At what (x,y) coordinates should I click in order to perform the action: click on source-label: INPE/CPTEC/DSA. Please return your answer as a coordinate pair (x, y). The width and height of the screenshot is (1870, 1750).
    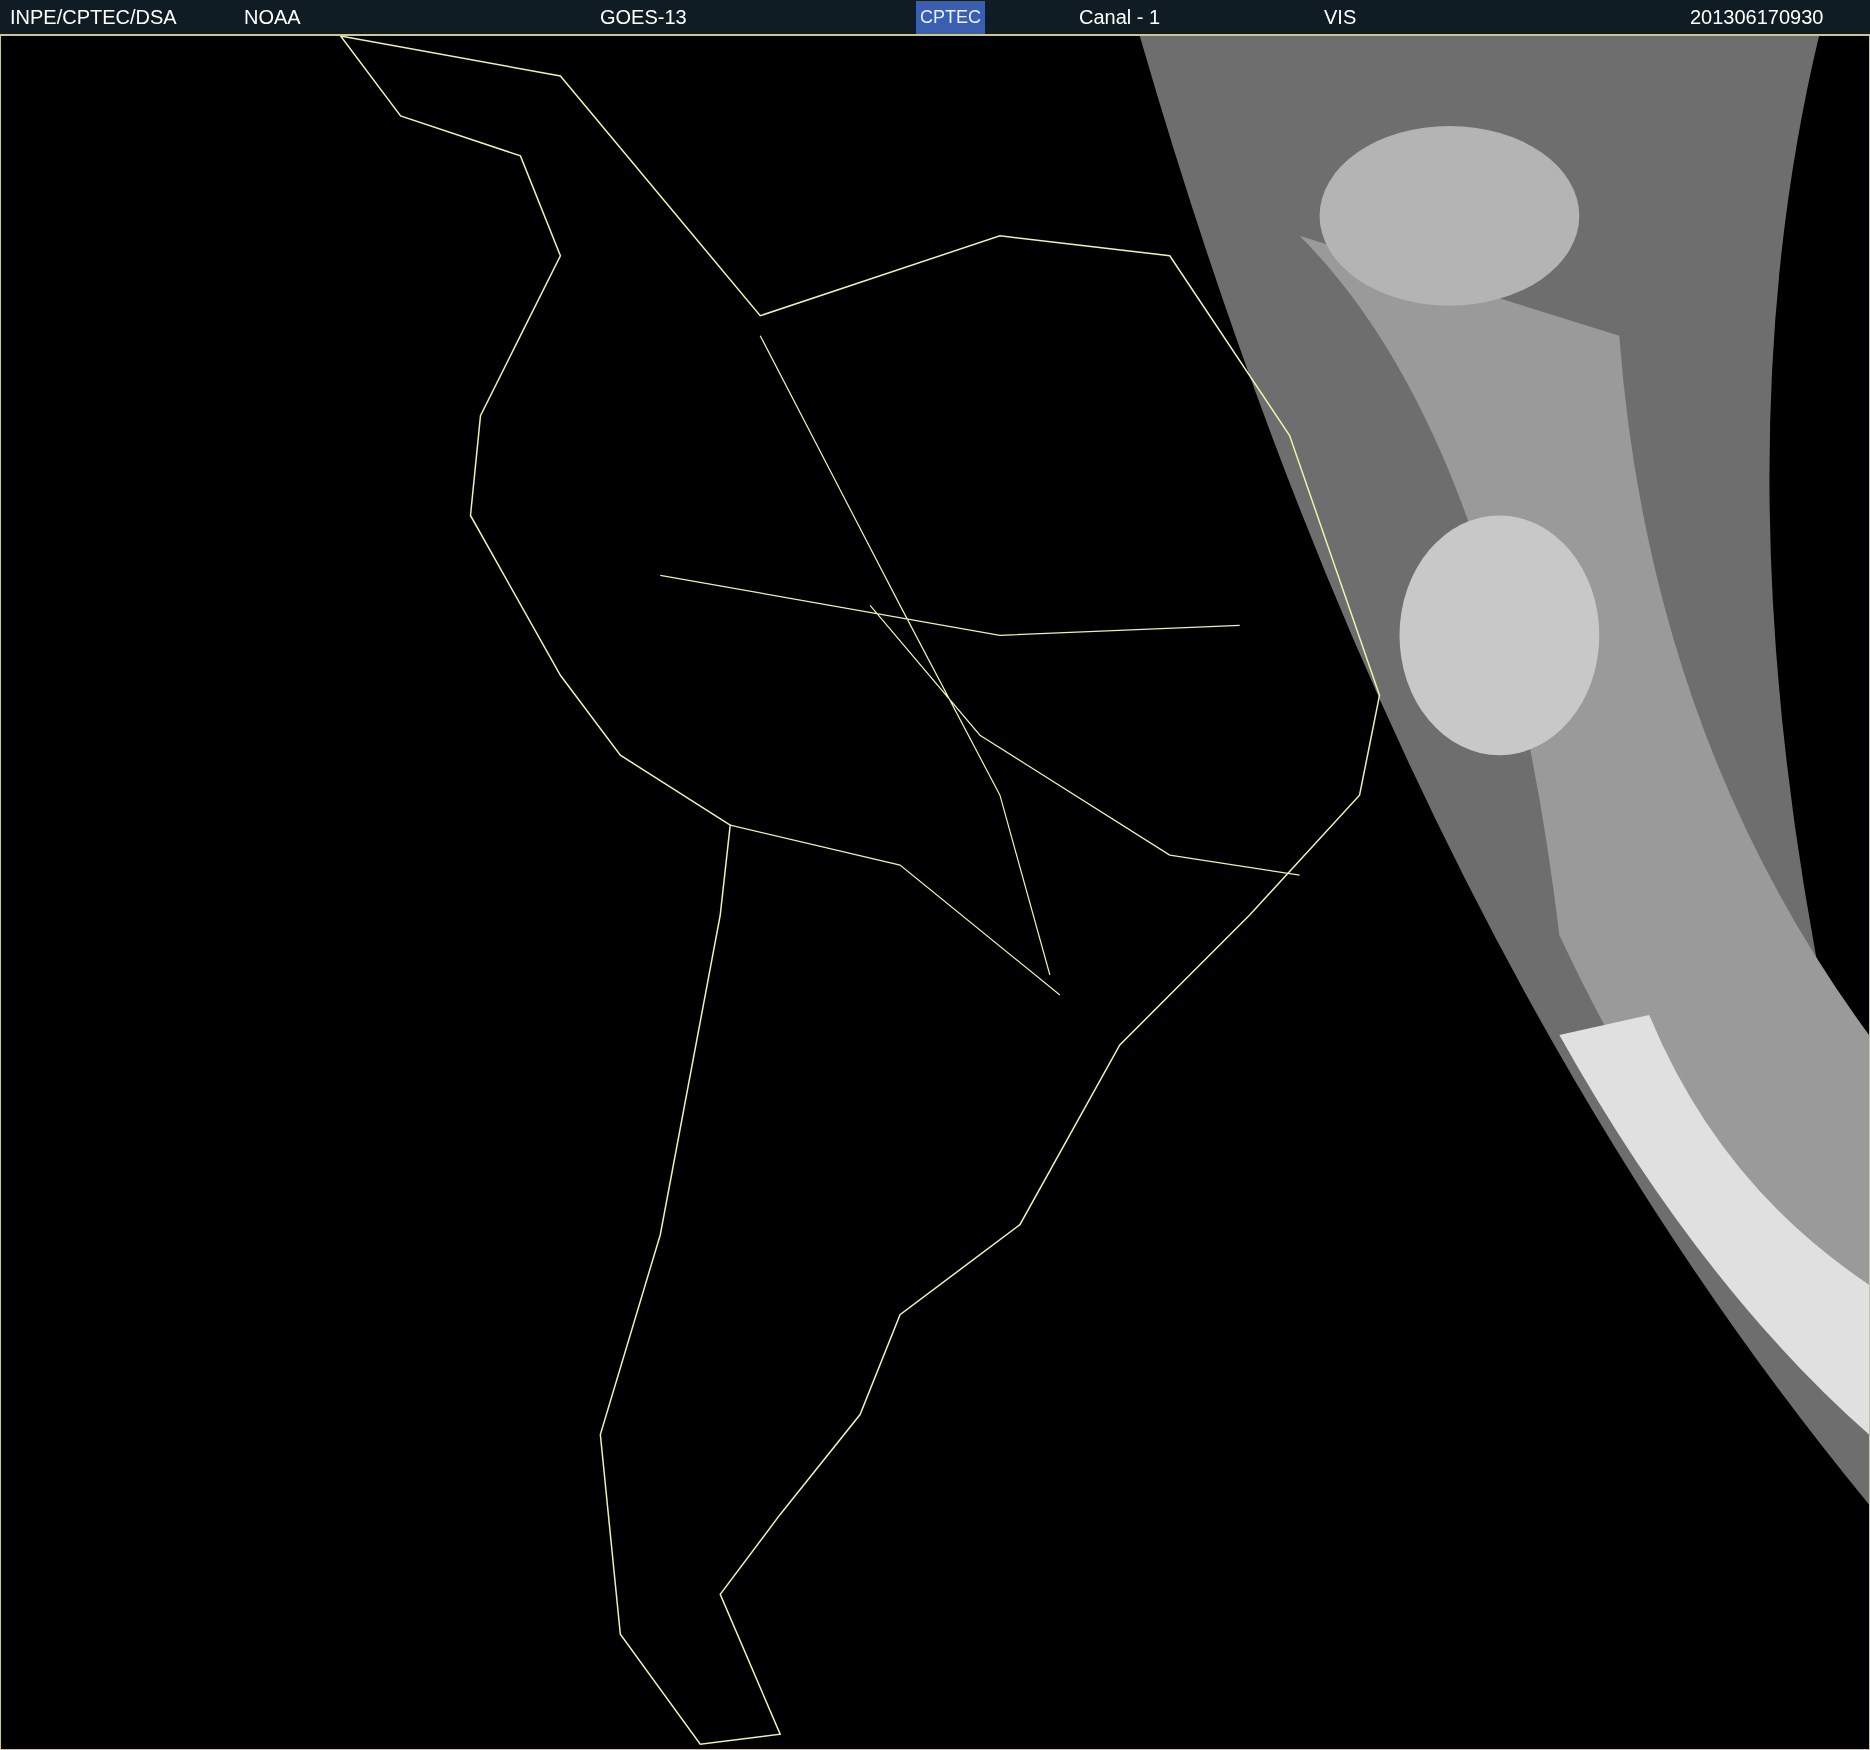
    Looking at the image, I should click on (94, 17).